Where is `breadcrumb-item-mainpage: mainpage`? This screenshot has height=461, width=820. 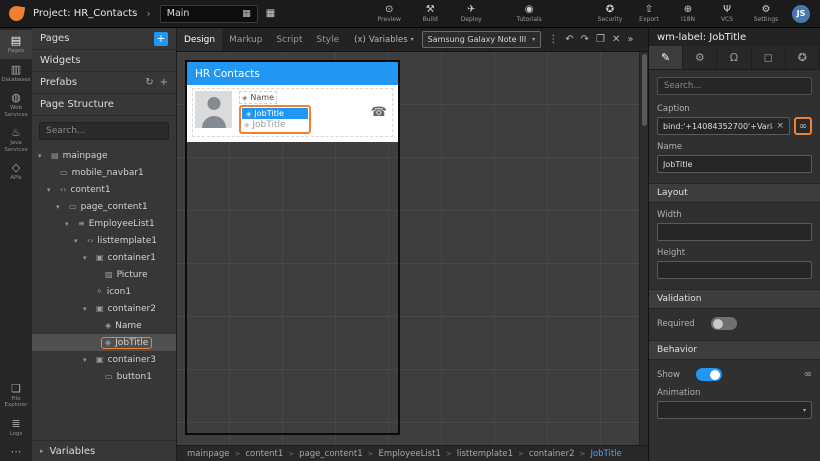
breadcrumb-item-mainpage: mainpage is located at coordinates (208, 454).